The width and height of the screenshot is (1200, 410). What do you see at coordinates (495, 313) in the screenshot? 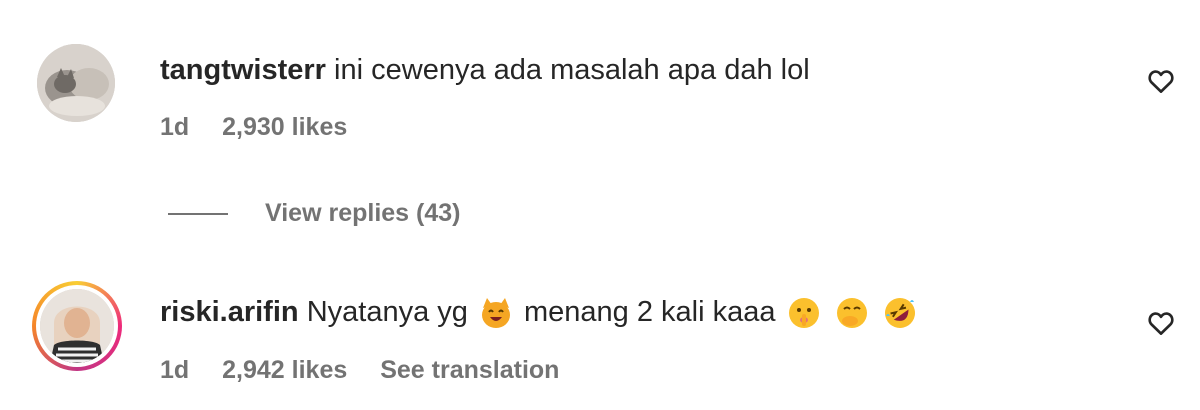
I see `cat-face-emoji` at bounding box center [495, 313].